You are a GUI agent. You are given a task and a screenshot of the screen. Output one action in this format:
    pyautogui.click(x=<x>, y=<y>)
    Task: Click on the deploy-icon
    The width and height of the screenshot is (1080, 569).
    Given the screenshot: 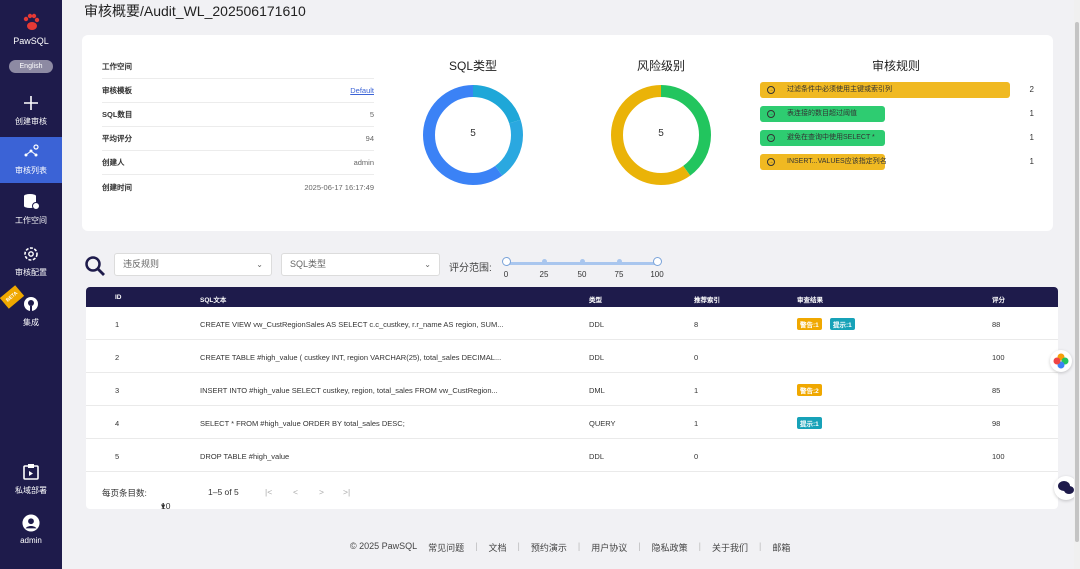 What is the action you would take?
    pyautogui.click(x=31, y=472)
    